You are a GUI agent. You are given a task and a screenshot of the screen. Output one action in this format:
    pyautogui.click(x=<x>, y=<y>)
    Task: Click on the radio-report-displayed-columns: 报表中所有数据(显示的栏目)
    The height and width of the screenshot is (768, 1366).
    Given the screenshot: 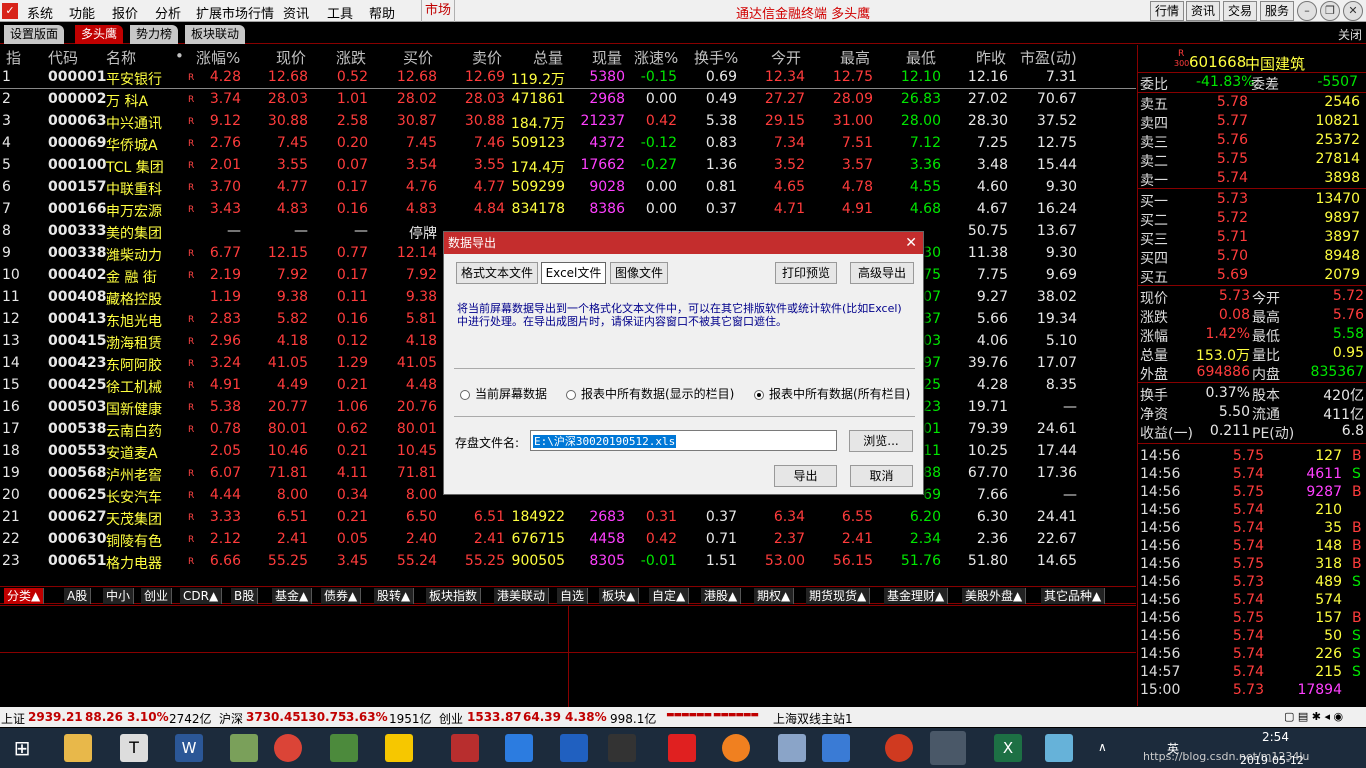 What is the action you would take?
    pyautogui.click(x=650, y=393)
    